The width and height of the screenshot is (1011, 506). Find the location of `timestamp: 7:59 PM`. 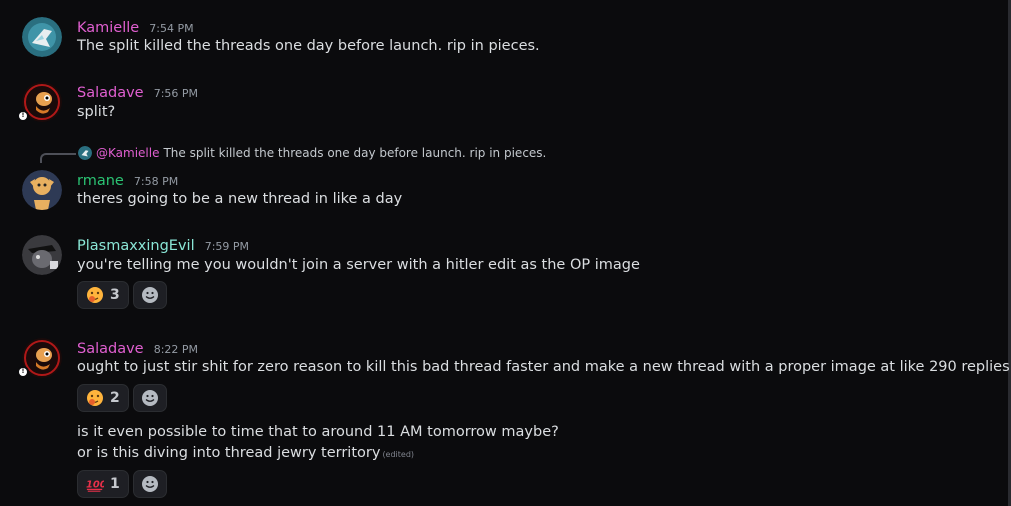

timestamp: 7:59 PM is located at coordinates (227, 246).